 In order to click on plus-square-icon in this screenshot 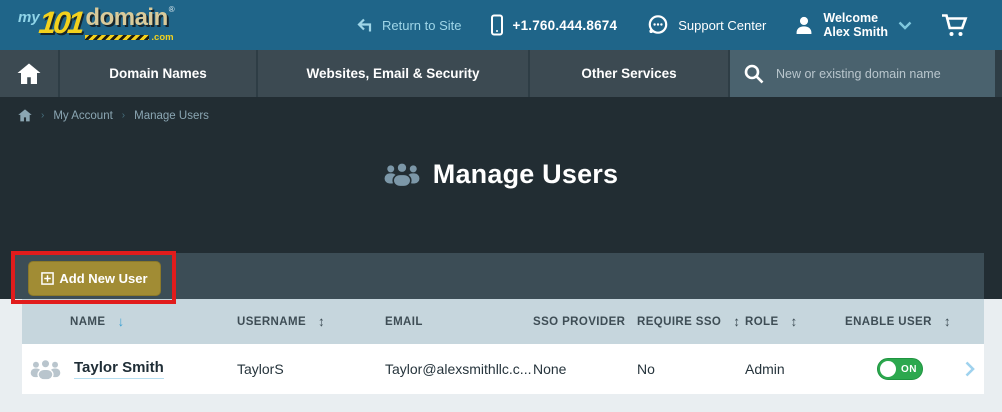, I will do `click(48, 278)`.